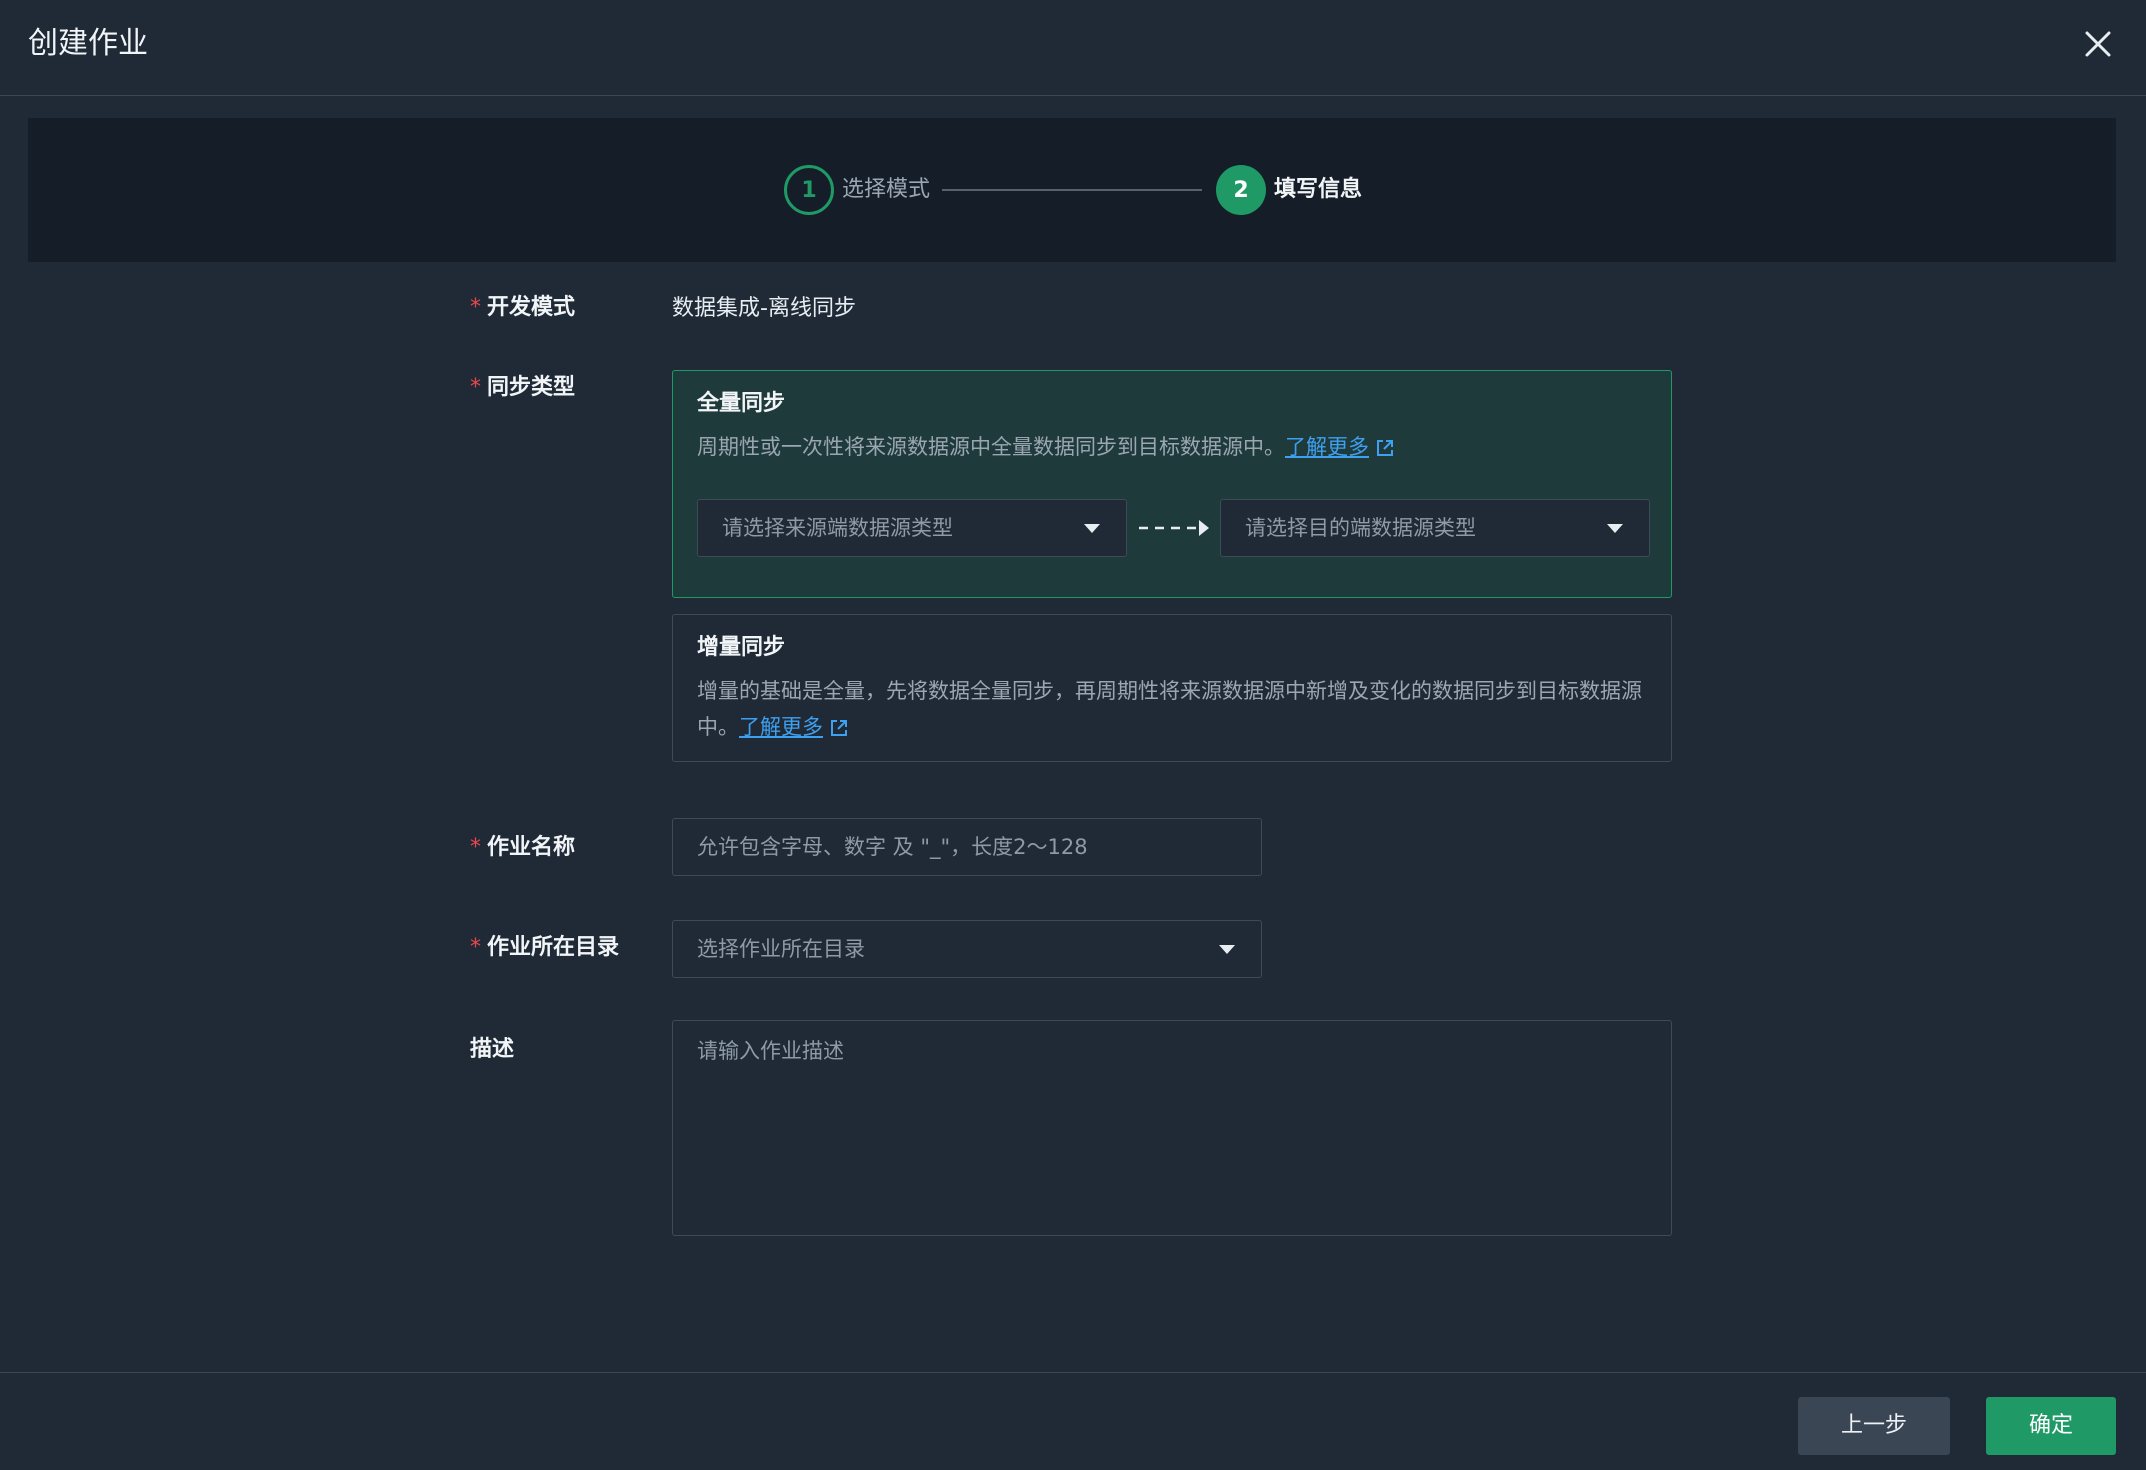 The width and height of the screenshot is (2146, 1470). Describe the element at coordinates (531, 387) in the screenshot. I see `sync-type-label-text: 同步类型` at that location.